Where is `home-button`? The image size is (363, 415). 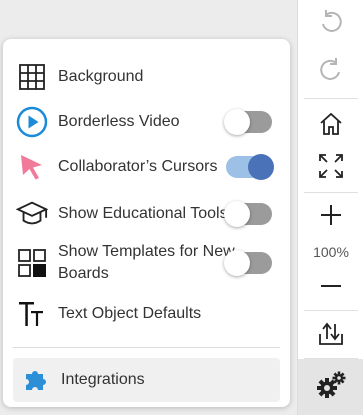
home-button is located at coordinates (330, 126).